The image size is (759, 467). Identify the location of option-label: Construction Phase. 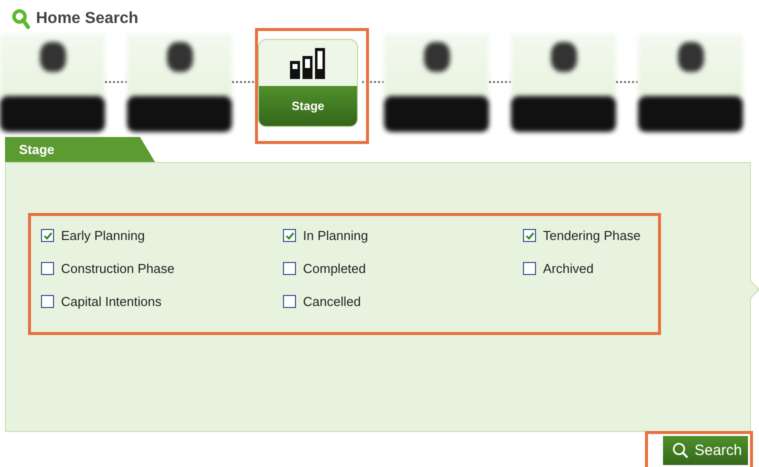
(117, 268).